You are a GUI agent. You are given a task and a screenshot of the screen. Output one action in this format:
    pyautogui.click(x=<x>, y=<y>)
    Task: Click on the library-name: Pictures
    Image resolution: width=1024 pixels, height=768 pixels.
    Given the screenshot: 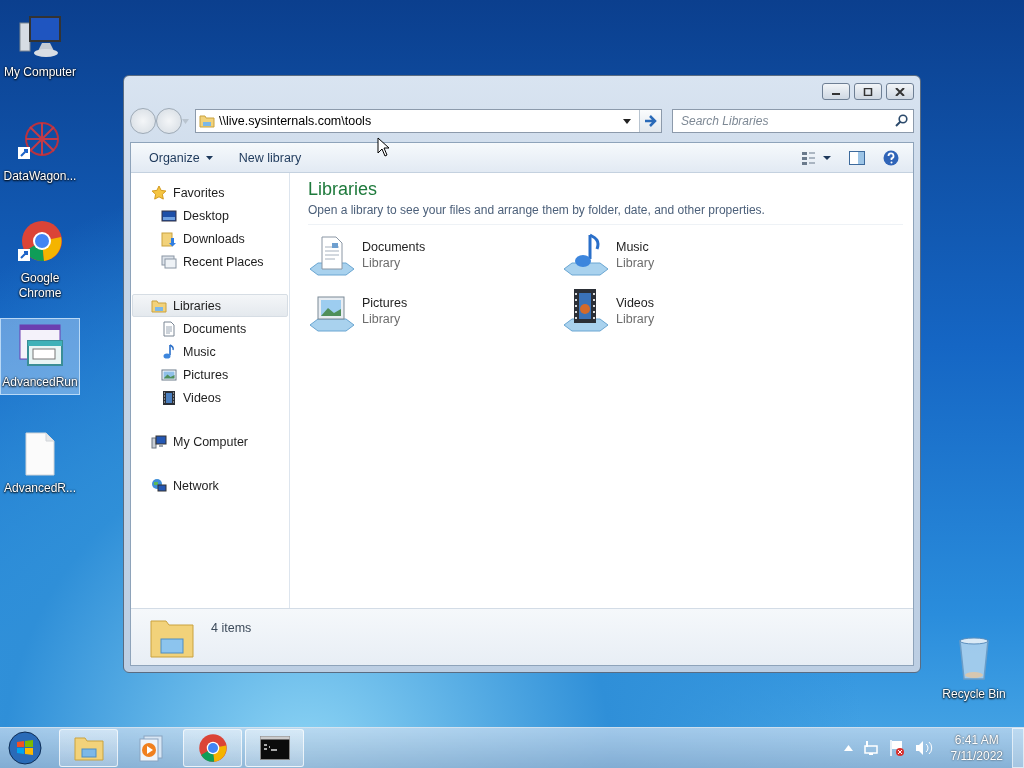 What is the action you would take?
    pyautogui.click(x=385, y=303)
    